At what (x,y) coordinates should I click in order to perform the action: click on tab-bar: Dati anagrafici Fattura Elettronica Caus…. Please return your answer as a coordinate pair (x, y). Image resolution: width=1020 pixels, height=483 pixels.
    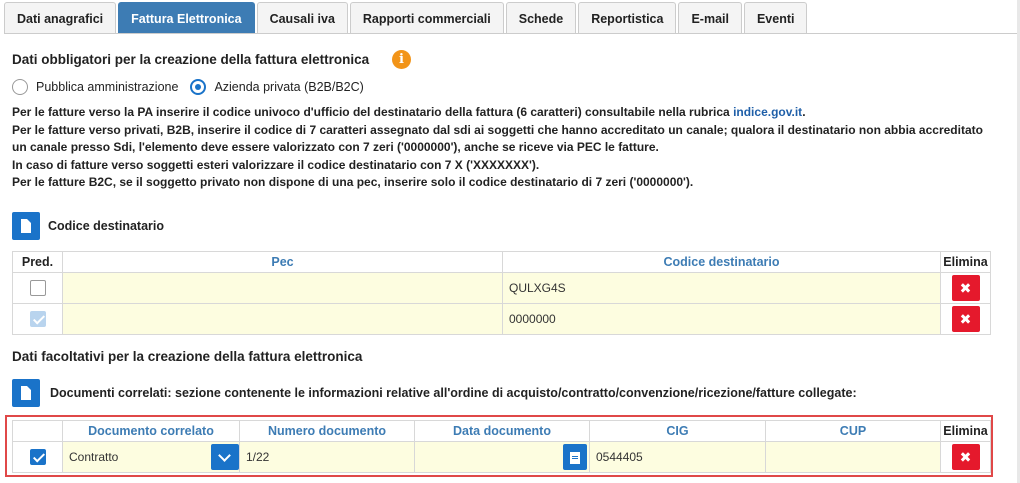
    Looking at the image, I should click on (406, 18).